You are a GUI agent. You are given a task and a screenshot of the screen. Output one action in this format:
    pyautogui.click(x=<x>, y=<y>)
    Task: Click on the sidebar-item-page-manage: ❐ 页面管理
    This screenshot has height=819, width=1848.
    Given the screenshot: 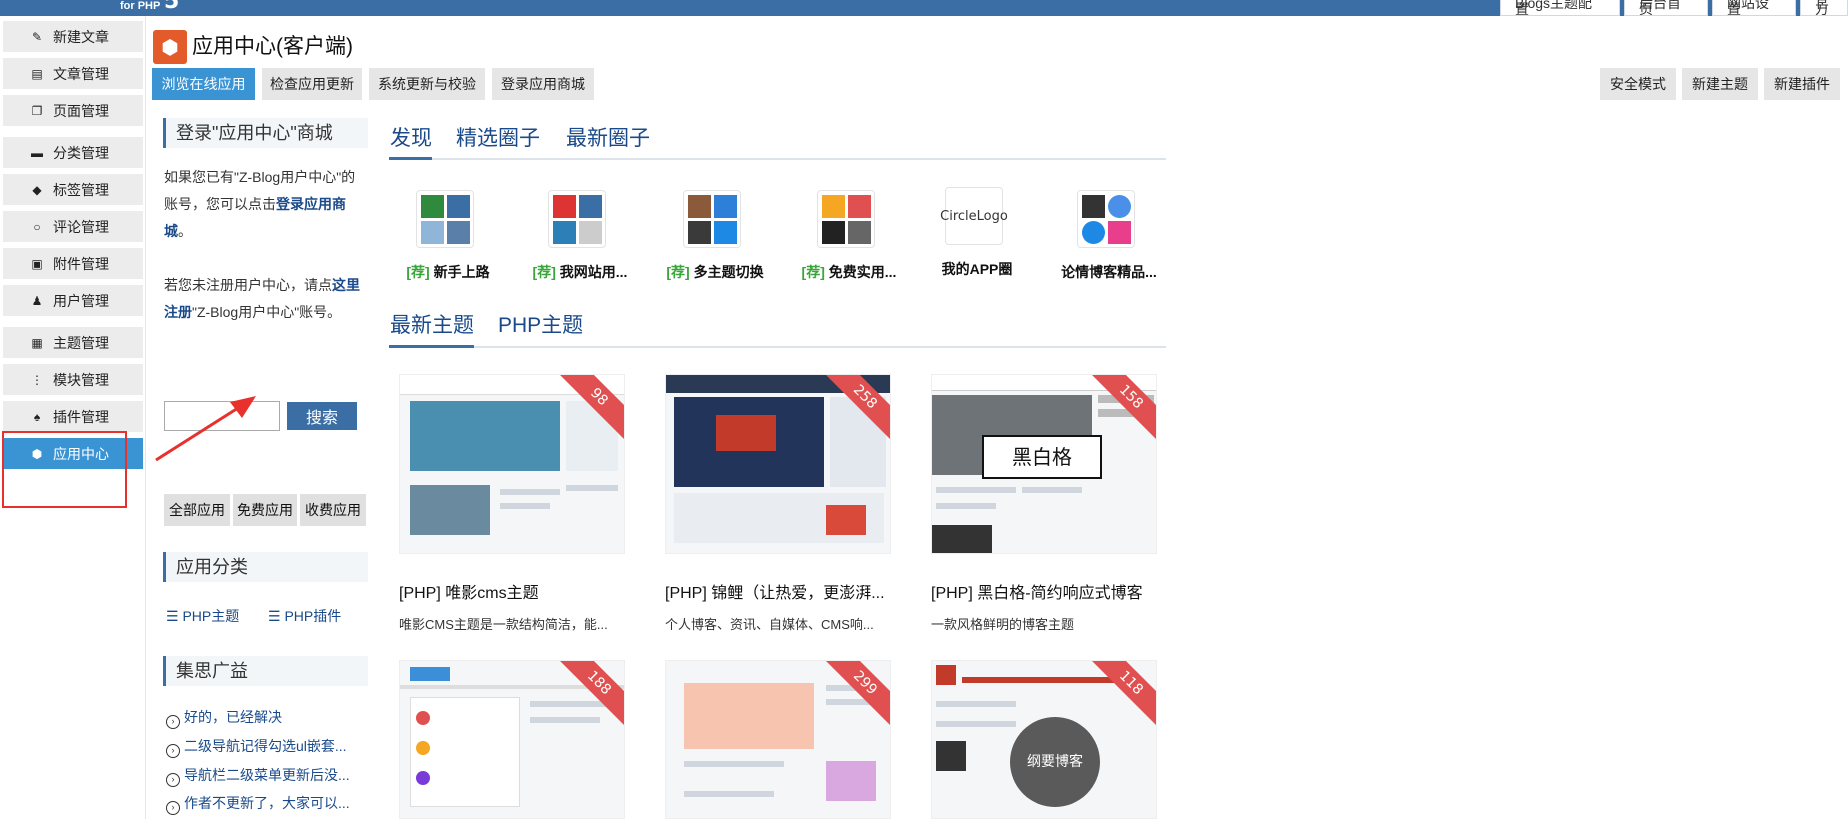 What is the action you would take?
    pyautogui.click(x=73, y=111)
    